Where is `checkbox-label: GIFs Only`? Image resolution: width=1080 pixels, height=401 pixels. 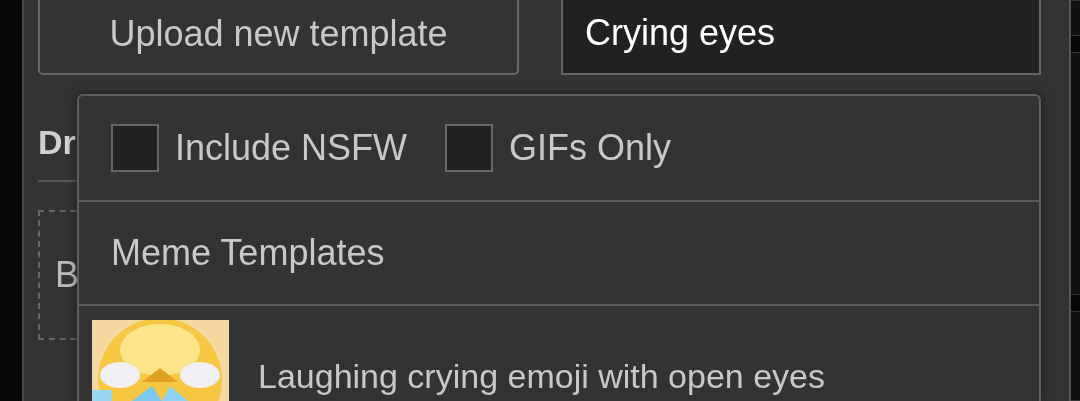
checkbox-label: GIFs Only is located at coordinates (590, 148).